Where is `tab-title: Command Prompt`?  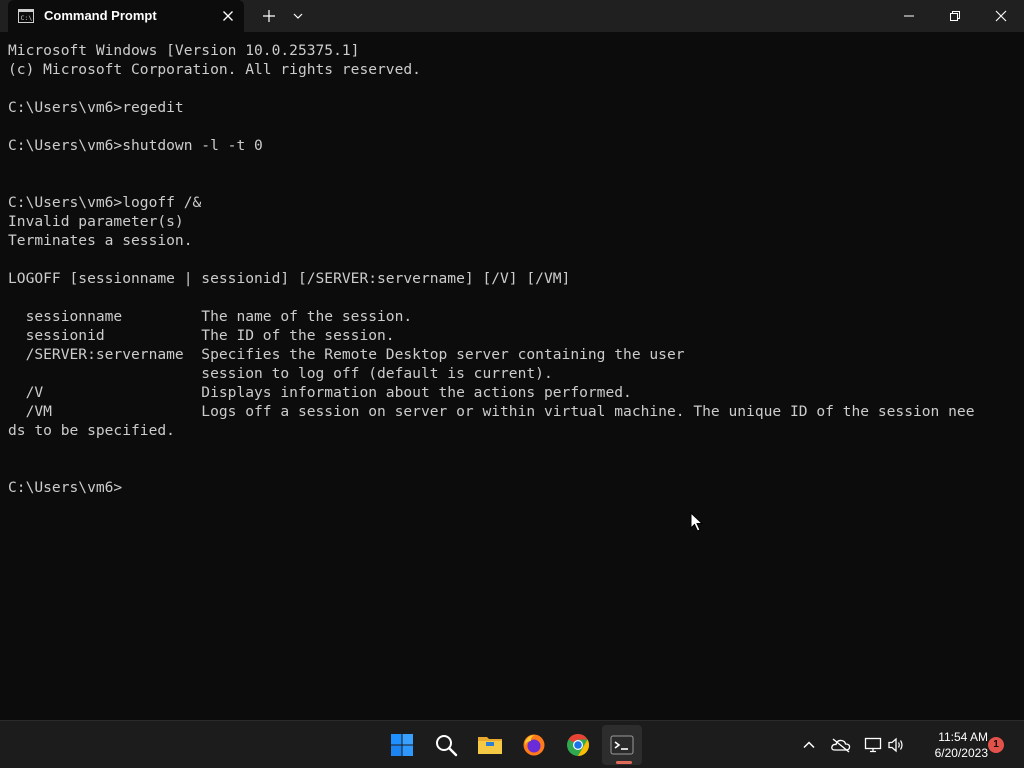 tab-title: Command Prompt is located at coordinates (100, 15).